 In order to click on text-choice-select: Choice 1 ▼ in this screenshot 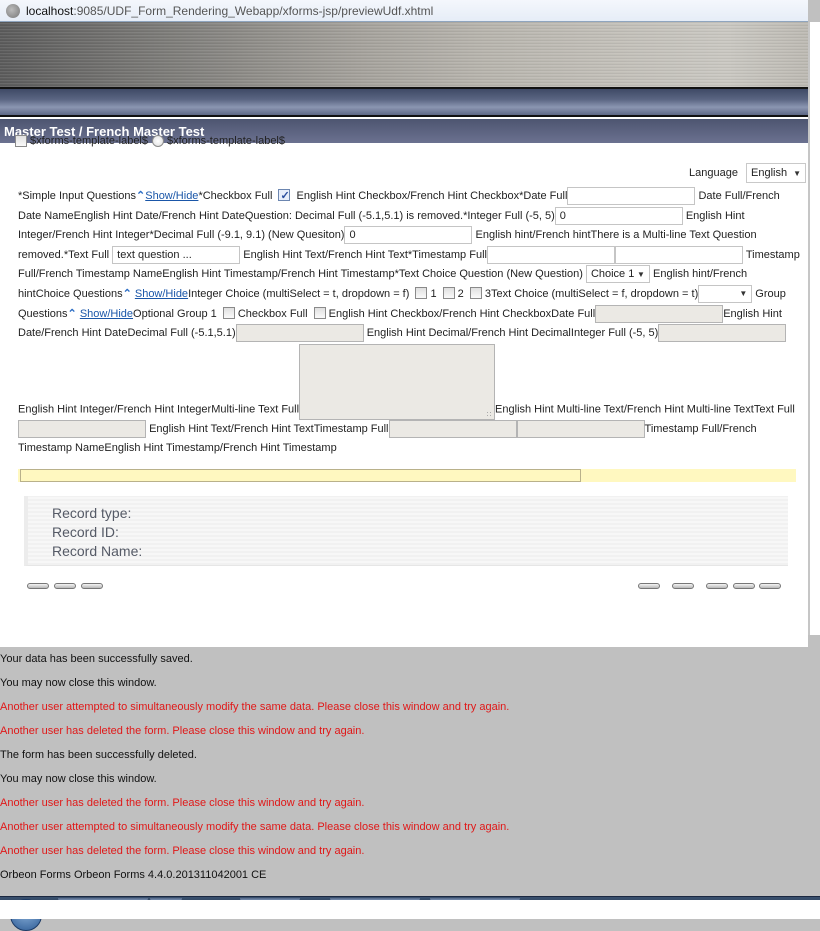, I will do `click(617, 274)`.